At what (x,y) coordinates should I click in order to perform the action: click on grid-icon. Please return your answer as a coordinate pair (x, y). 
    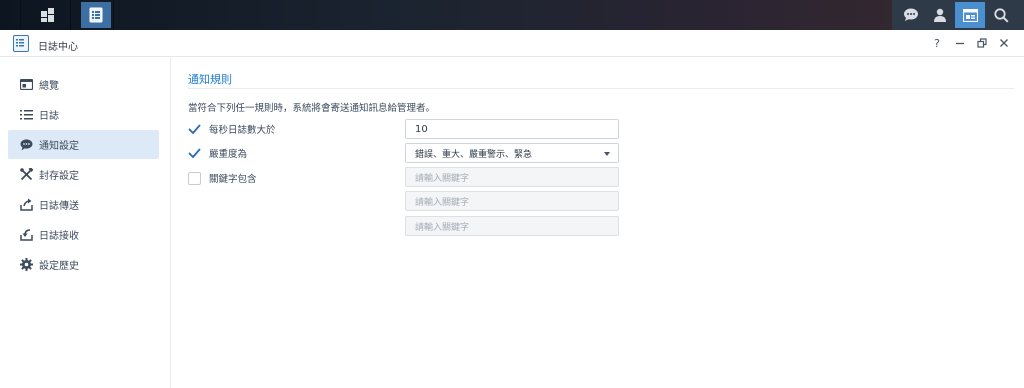
    Looking at the image, I should click on (47, 15).